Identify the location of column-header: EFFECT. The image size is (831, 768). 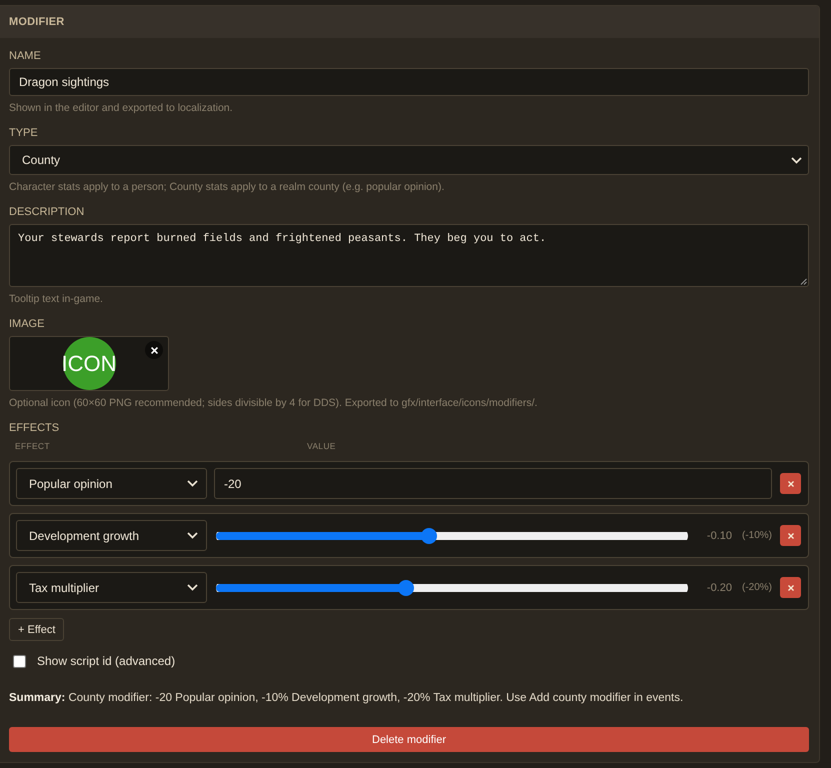
(33, 446).